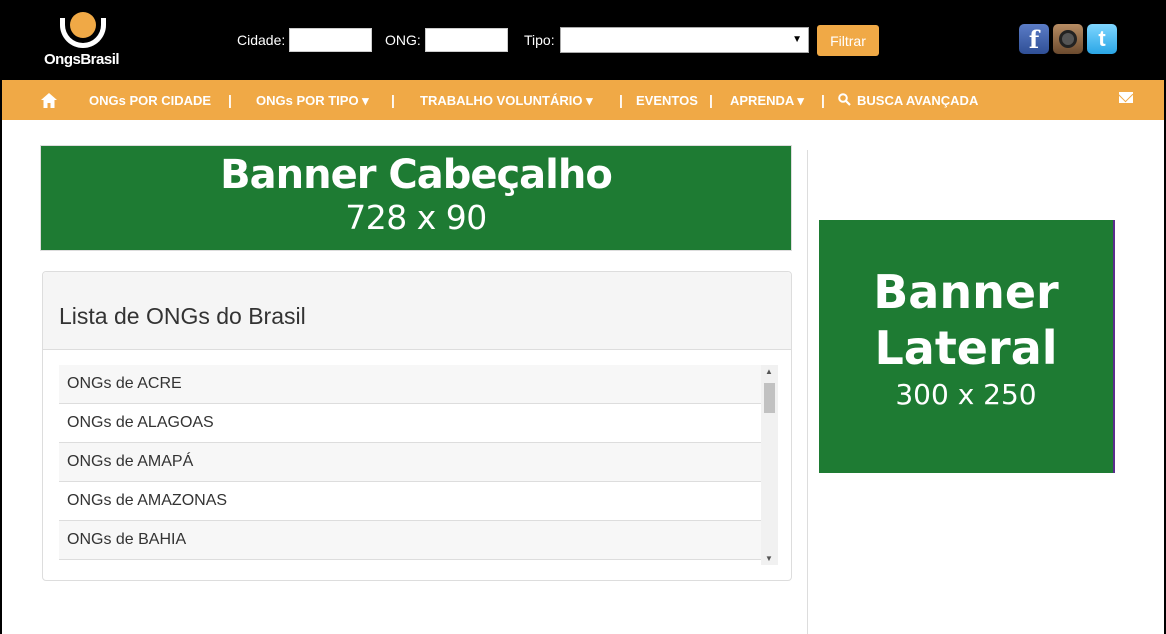  What do you see at coordinates (769, 371) in the screenshot?
I see `scroll-up-icon: ▲` at bounding box center [769, 371].